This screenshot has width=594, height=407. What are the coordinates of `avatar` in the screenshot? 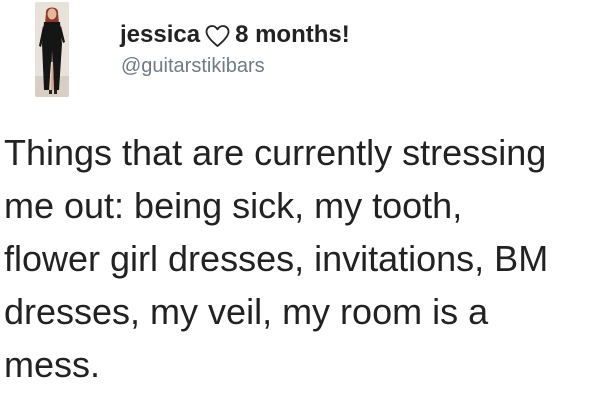 It's located at (52, 49).